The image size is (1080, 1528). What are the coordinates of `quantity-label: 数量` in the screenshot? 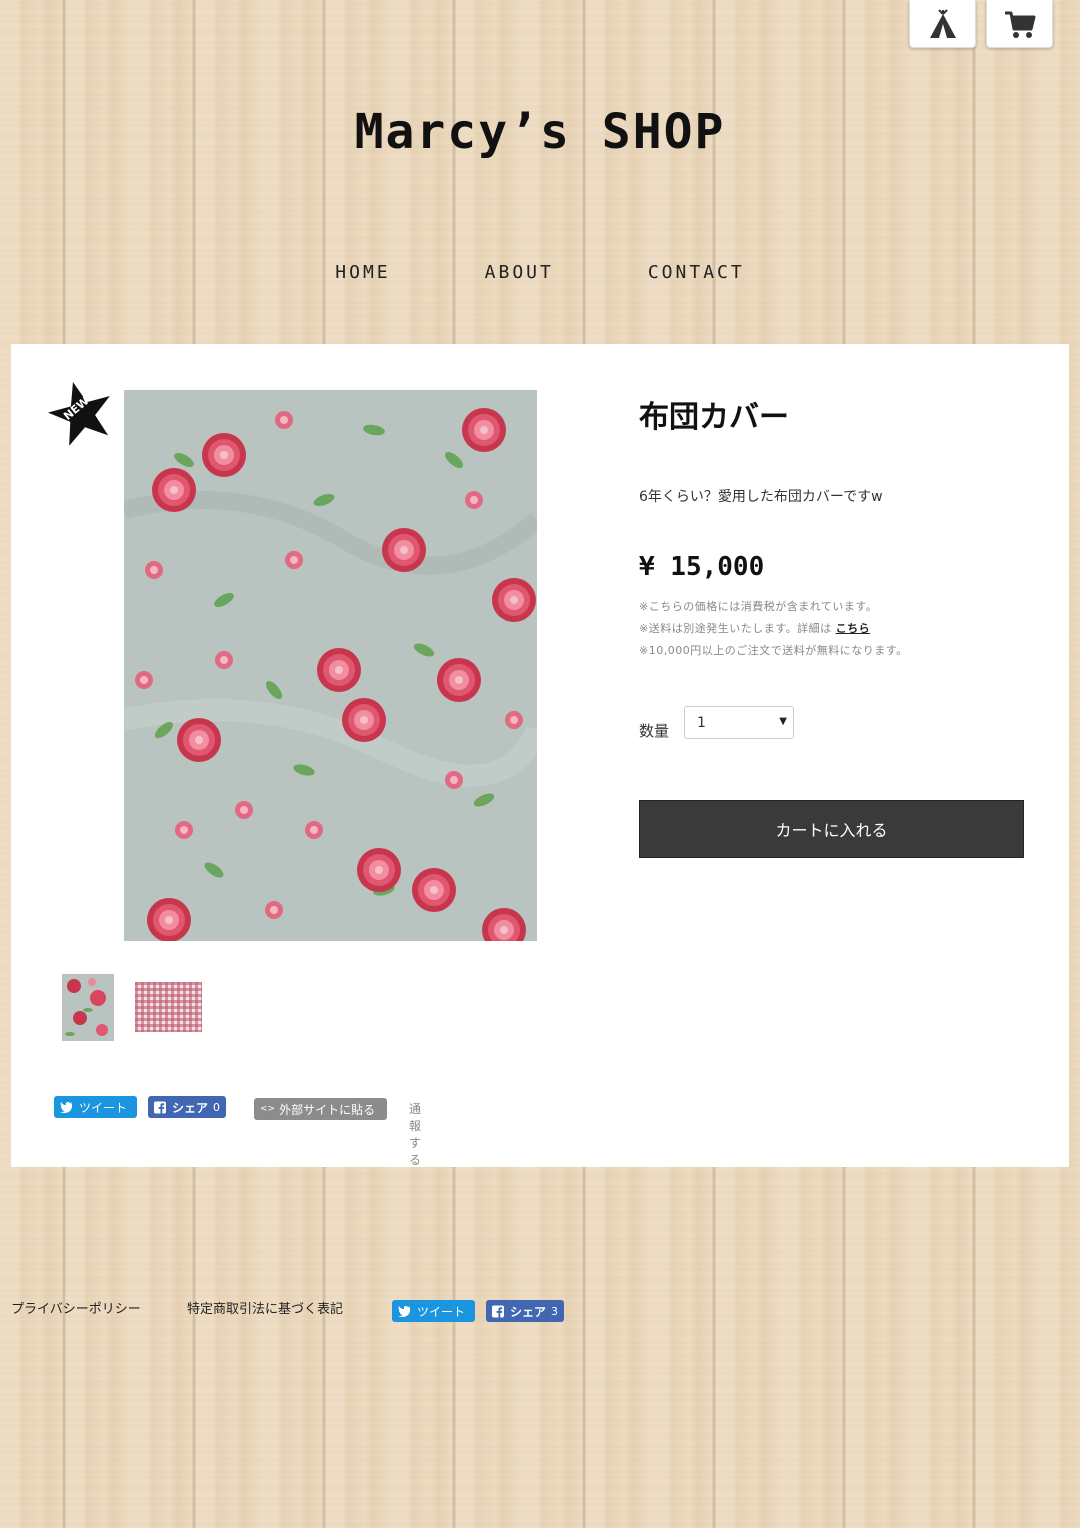 It's located at (654, 731).